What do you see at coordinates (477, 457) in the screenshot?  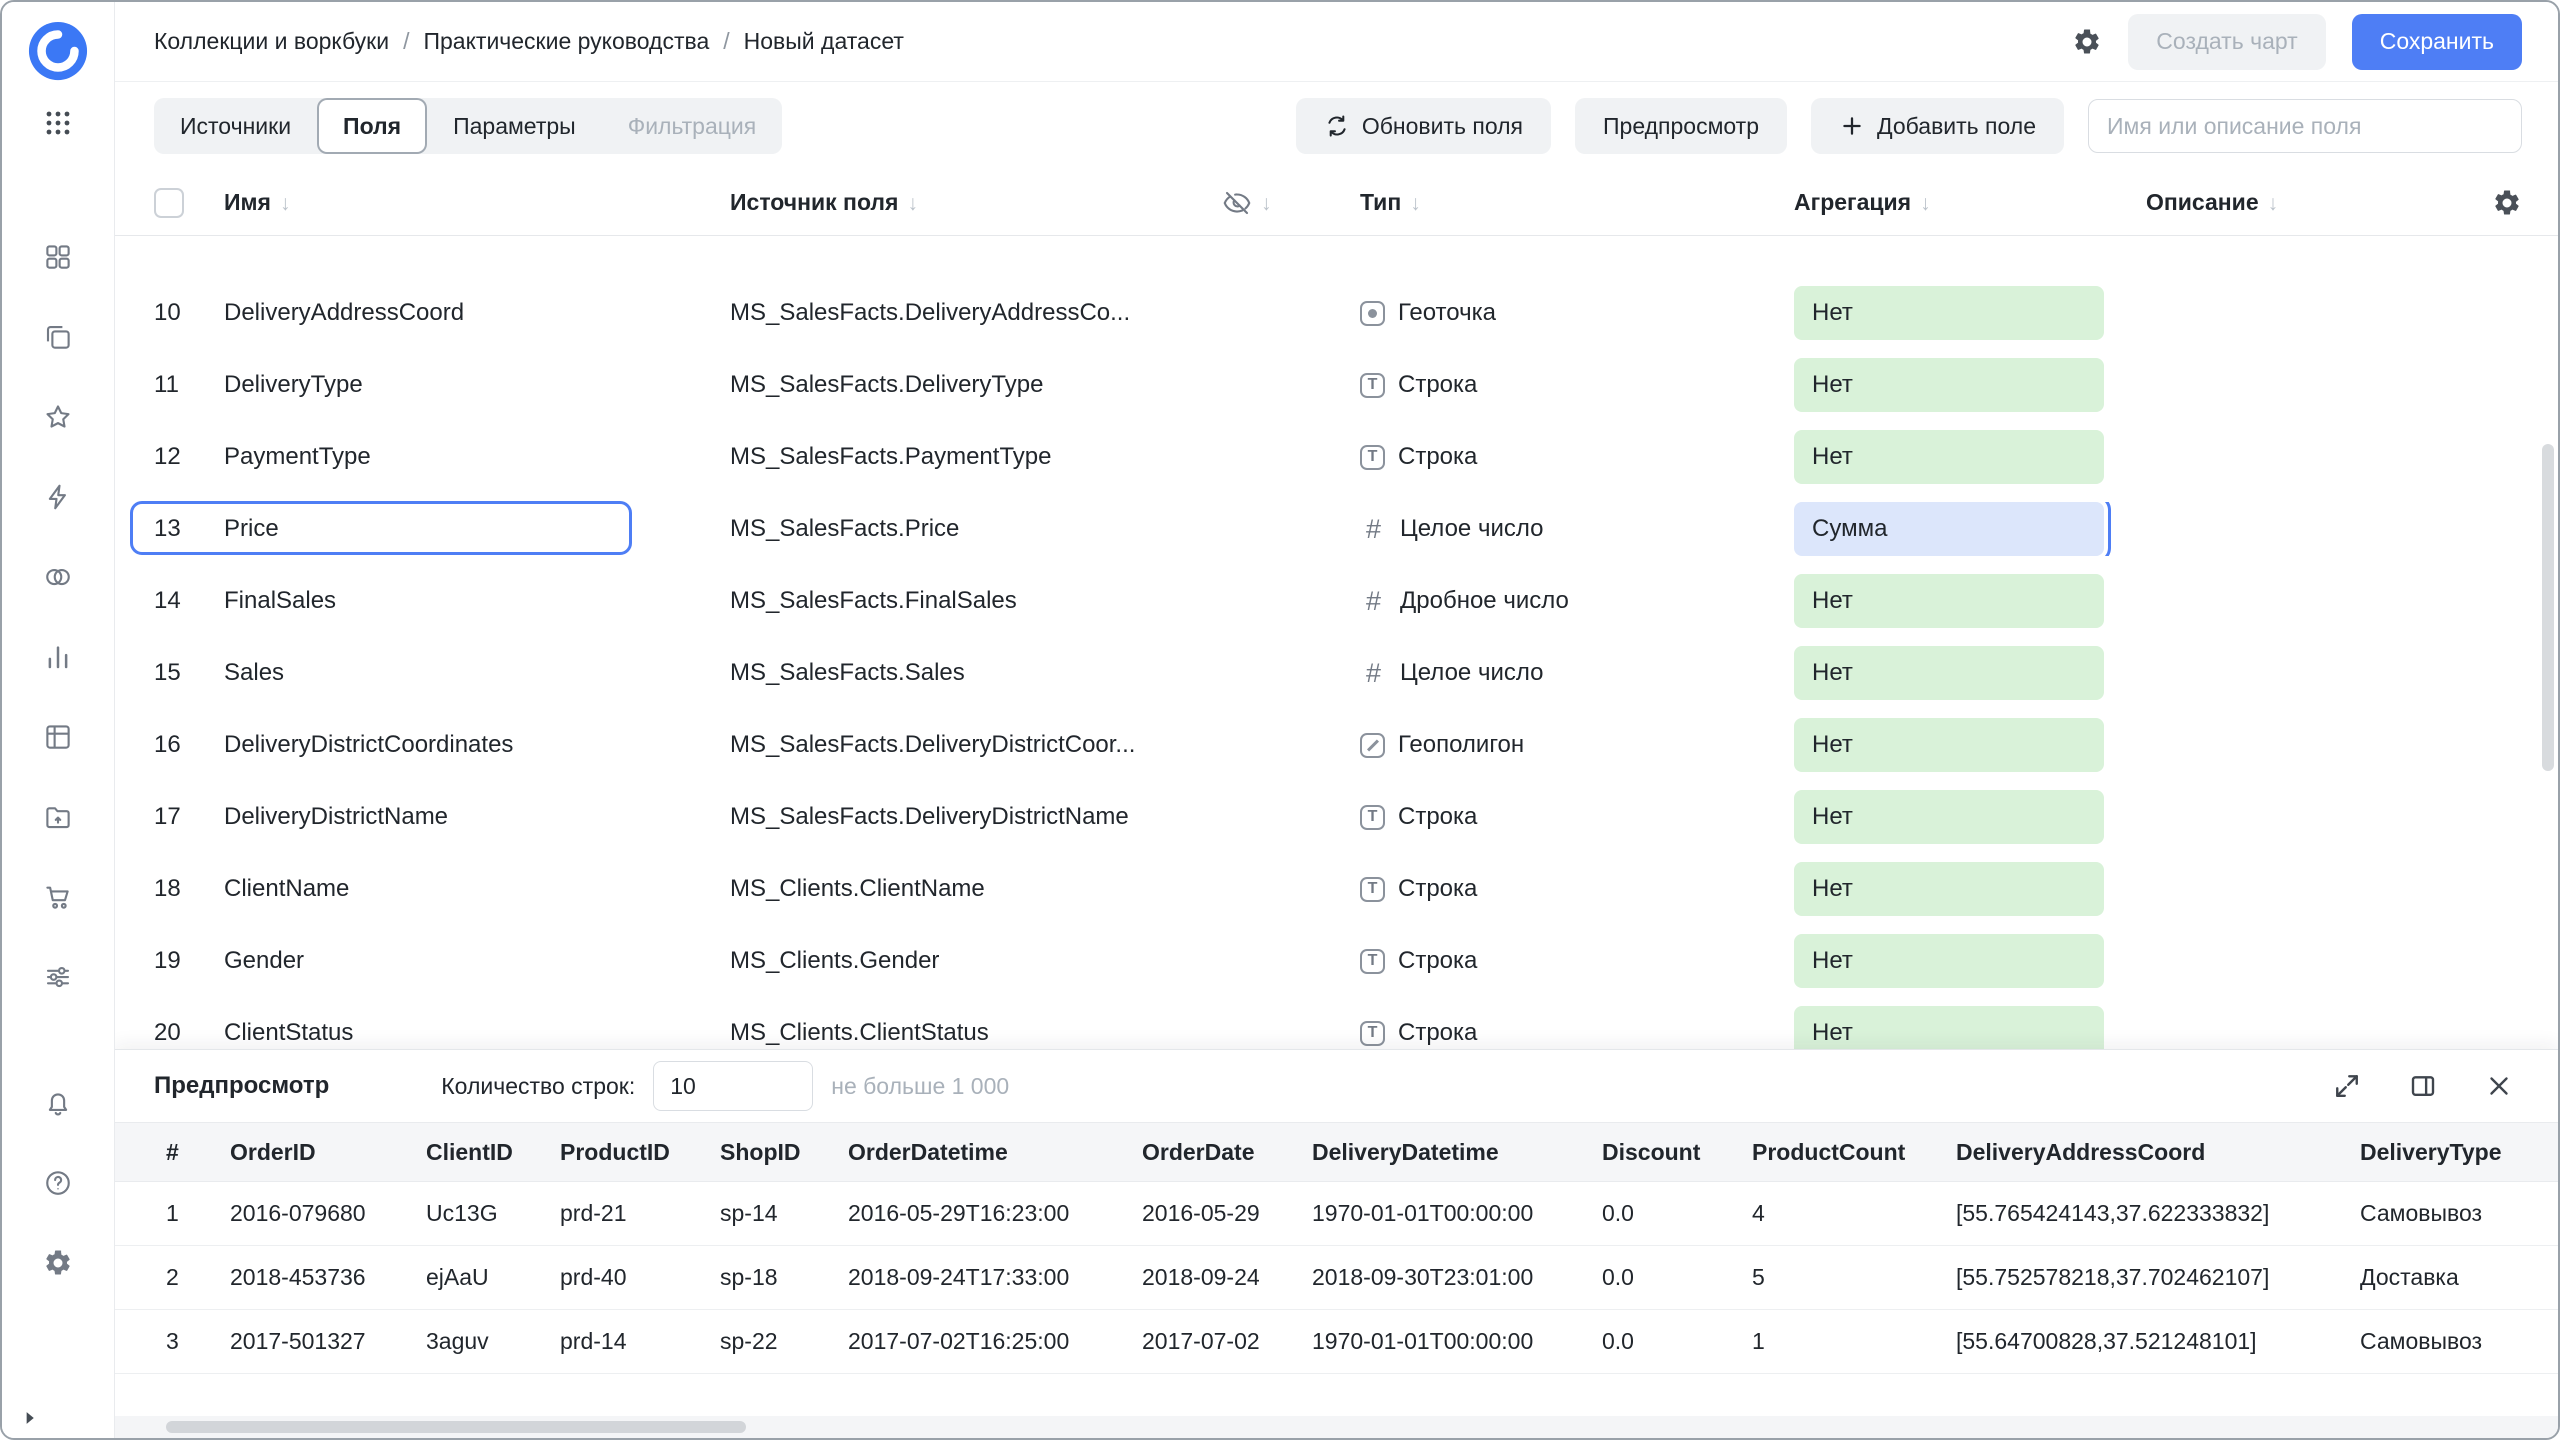 I see `field-name: PaymentType` at bounding box center [477, 457].